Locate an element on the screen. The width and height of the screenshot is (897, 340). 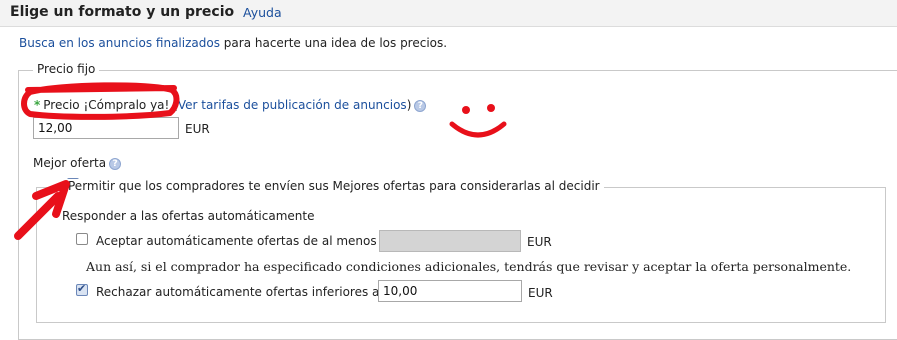
auto-decline-currency: EUR is located at coordinates (540, 293).